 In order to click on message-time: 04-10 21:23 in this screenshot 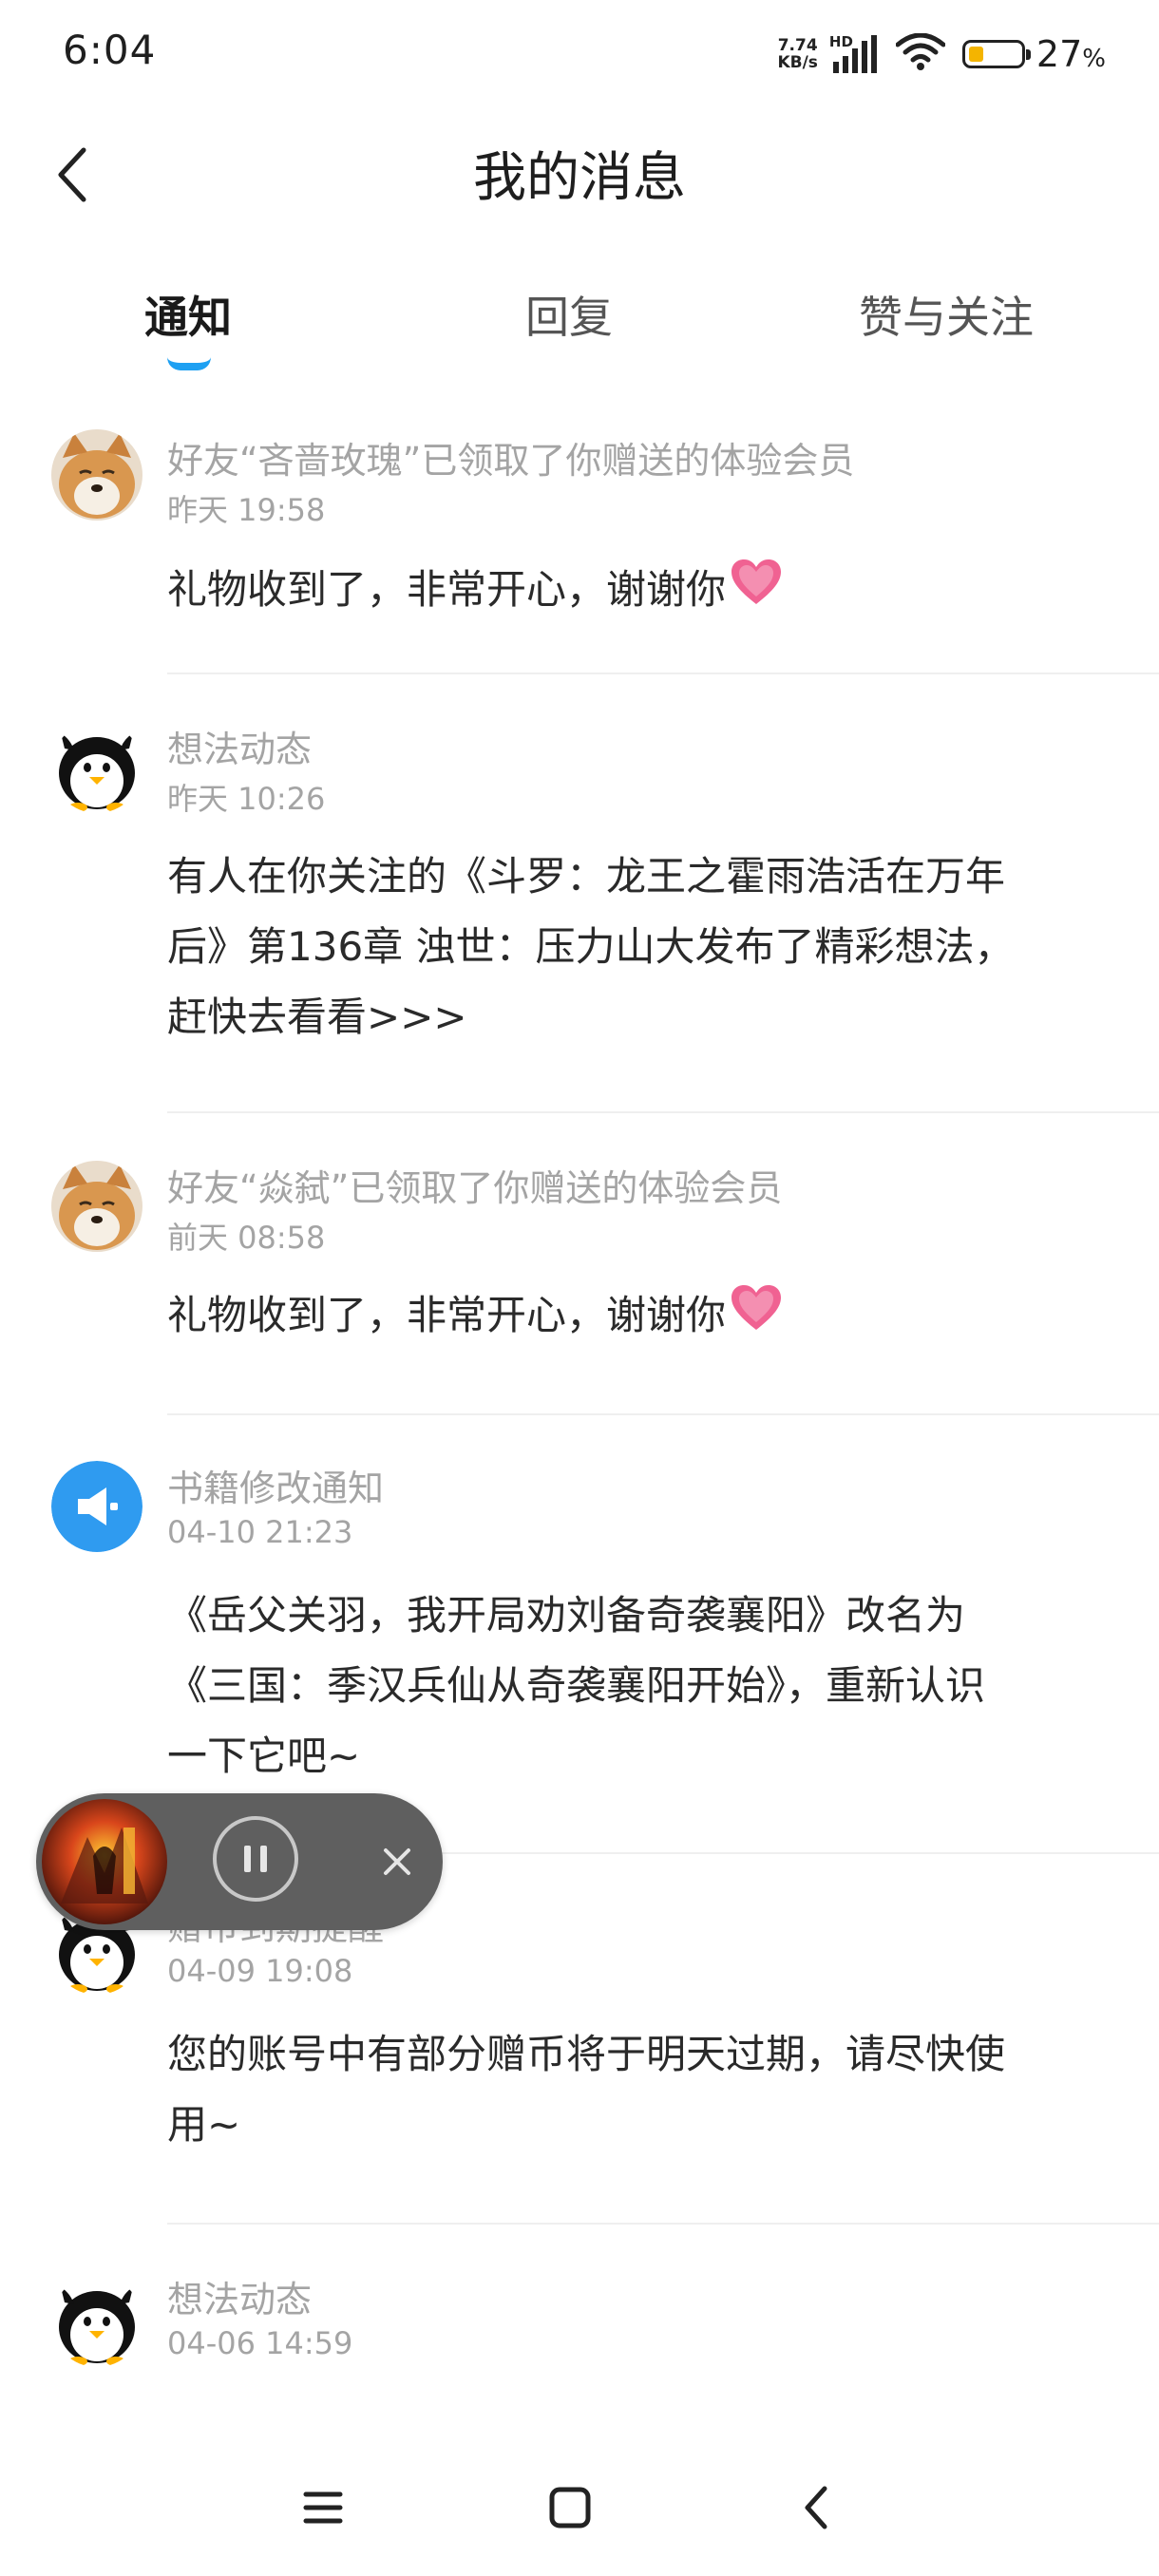, I will do `click(260, 1532)`.